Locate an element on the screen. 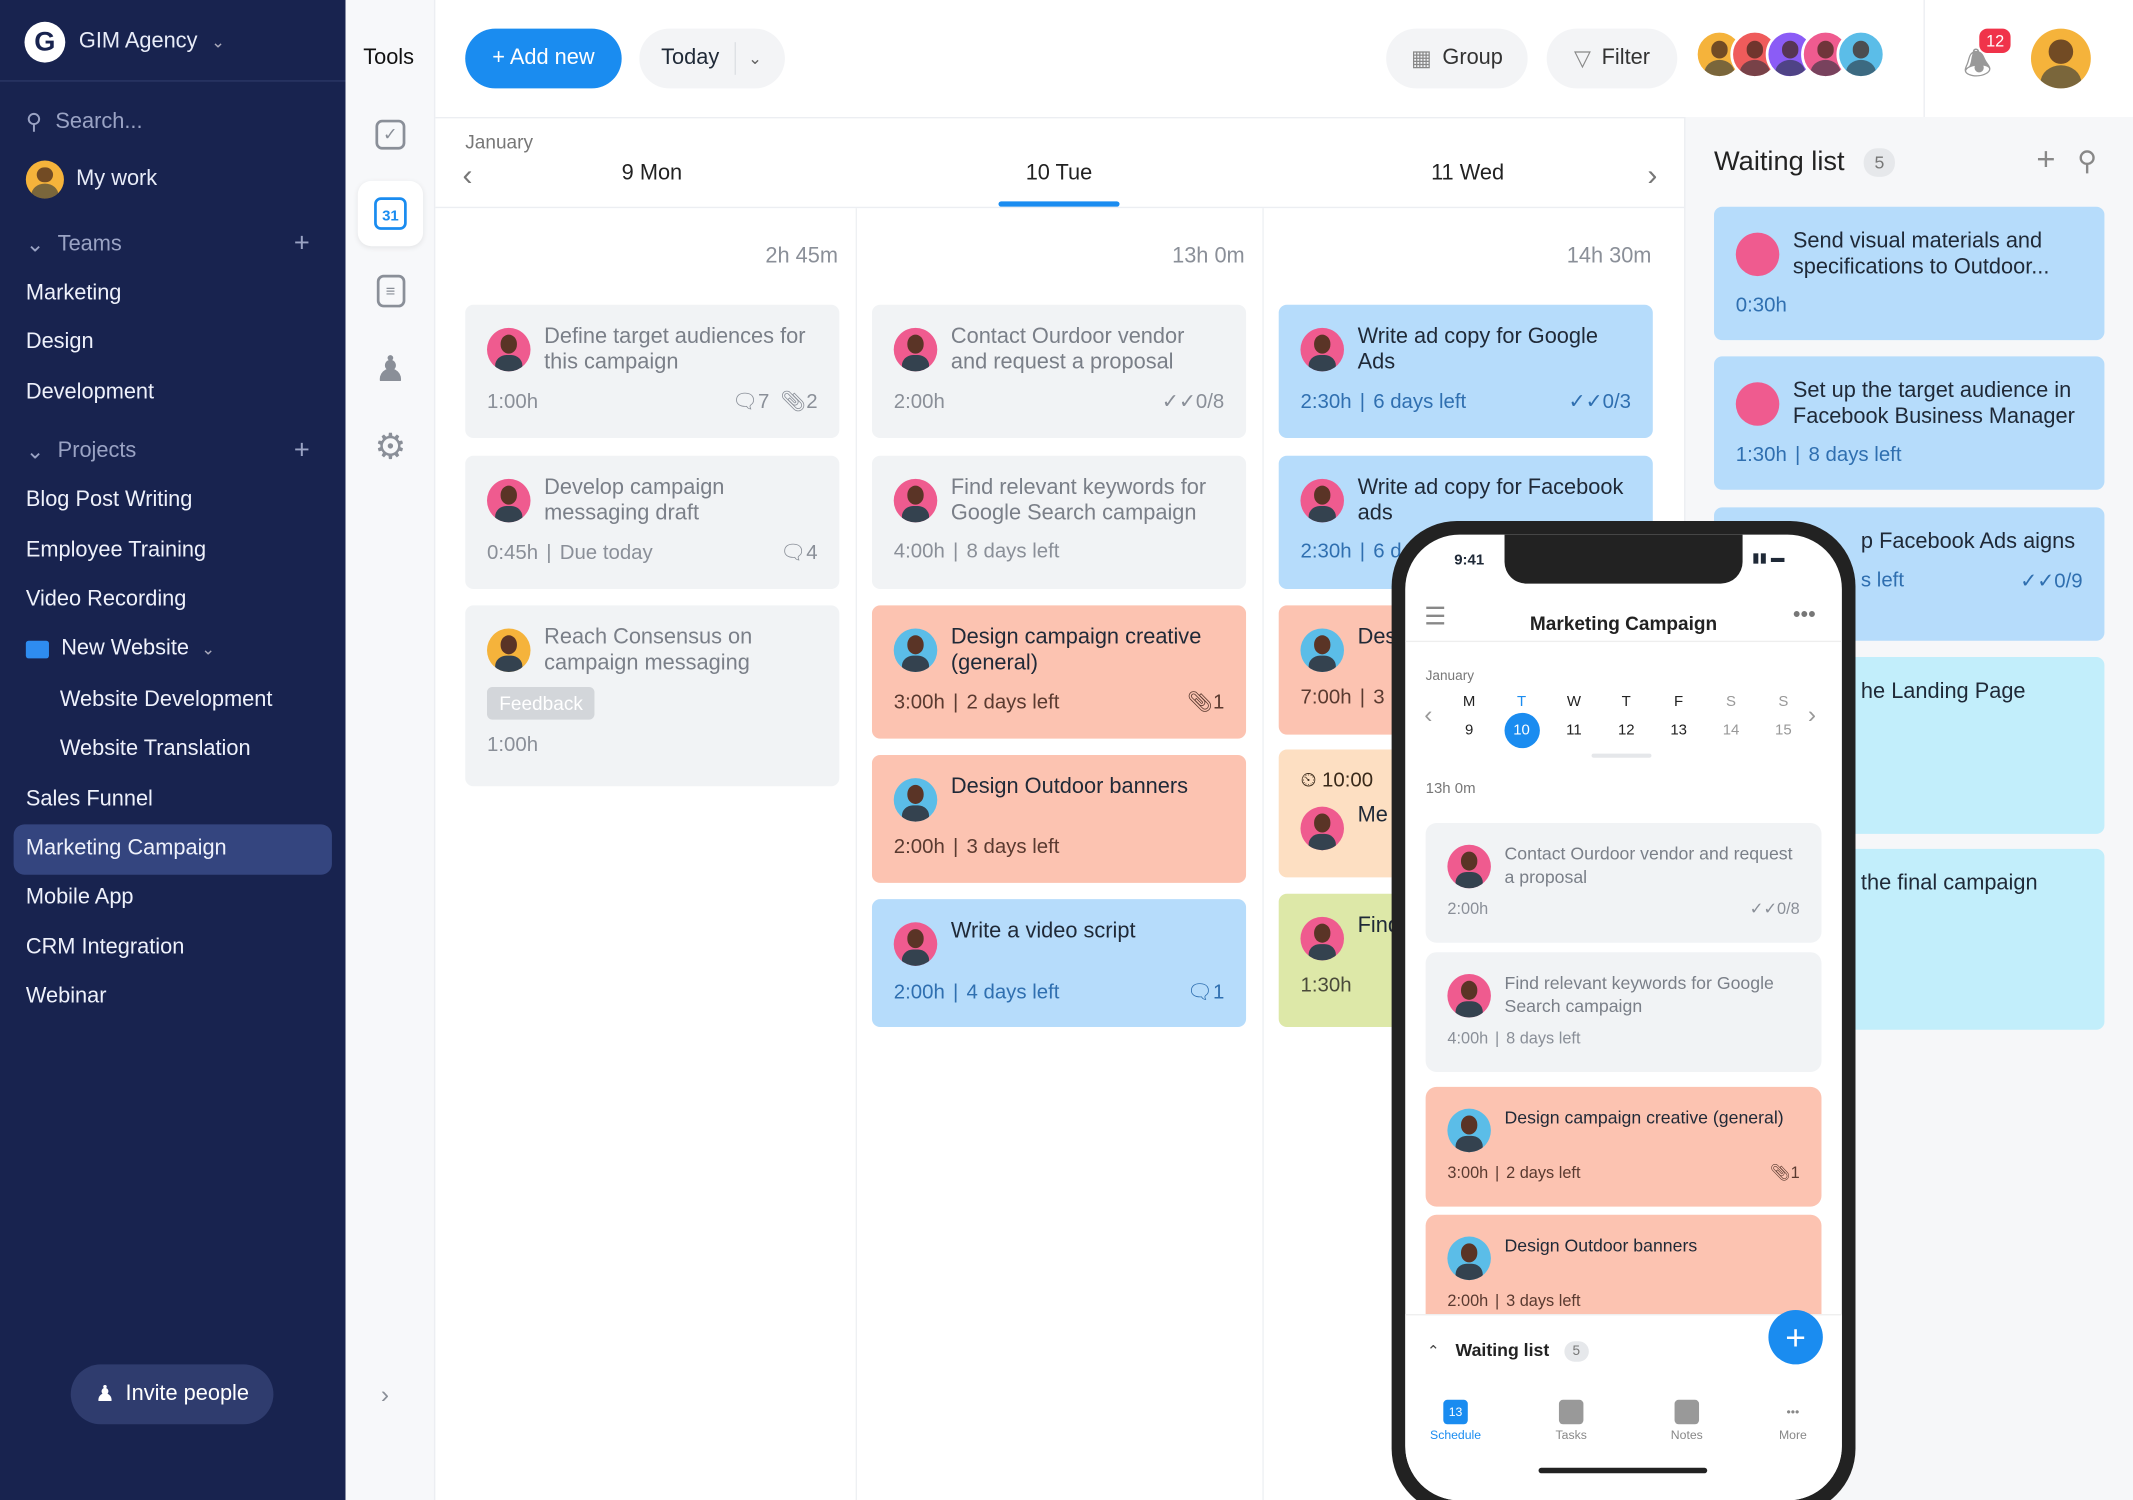 This screenshot has width=2133, height=1500. user-avatar is located at coordinates (2060, 58).